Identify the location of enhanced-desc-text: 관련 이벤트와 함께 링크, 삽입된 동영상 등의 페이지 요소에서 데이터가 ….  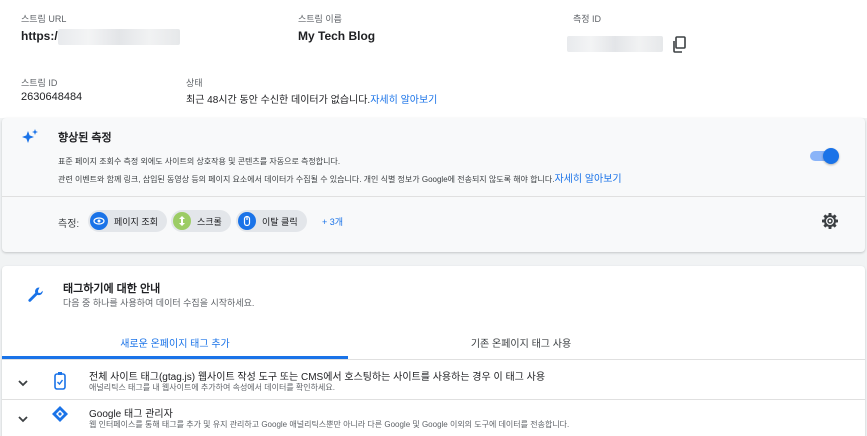
(306, 179).